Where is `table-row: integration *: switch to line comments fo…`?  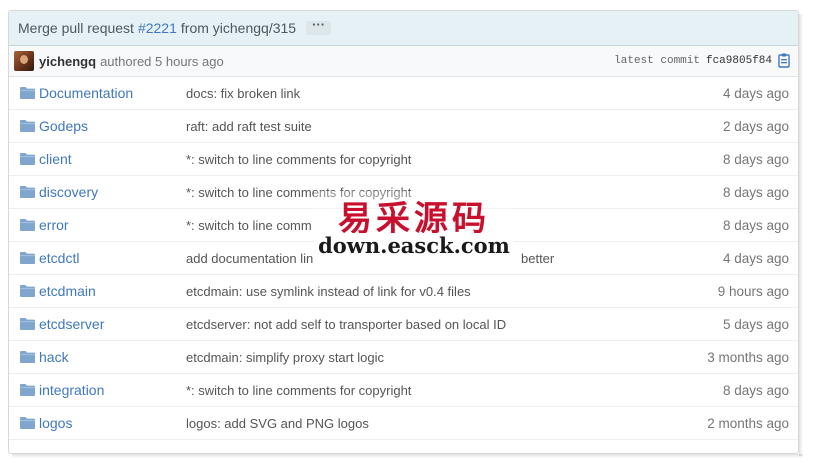 table-row: integration *: switch to line comments fo… is located at coordinates (403, 390).